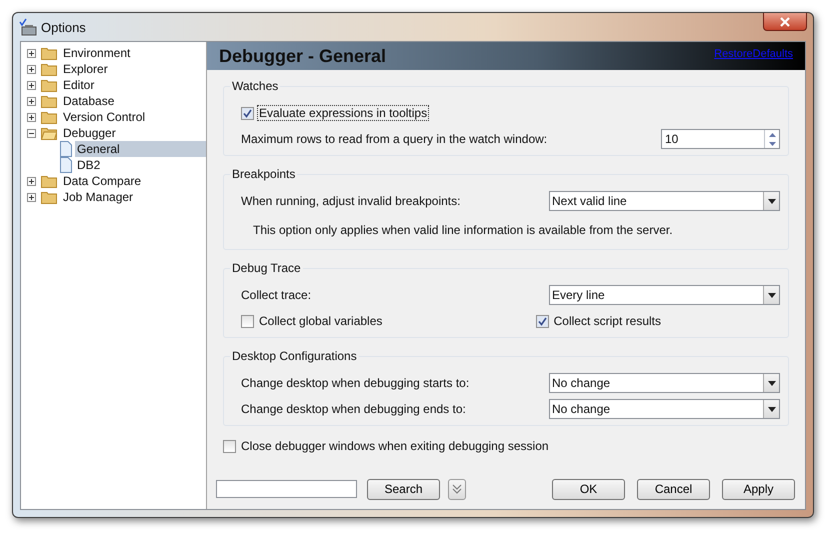  Describe the element at coordinates (102, 181) in the screenshot. I see `tree-item: Data Compare` at that location.